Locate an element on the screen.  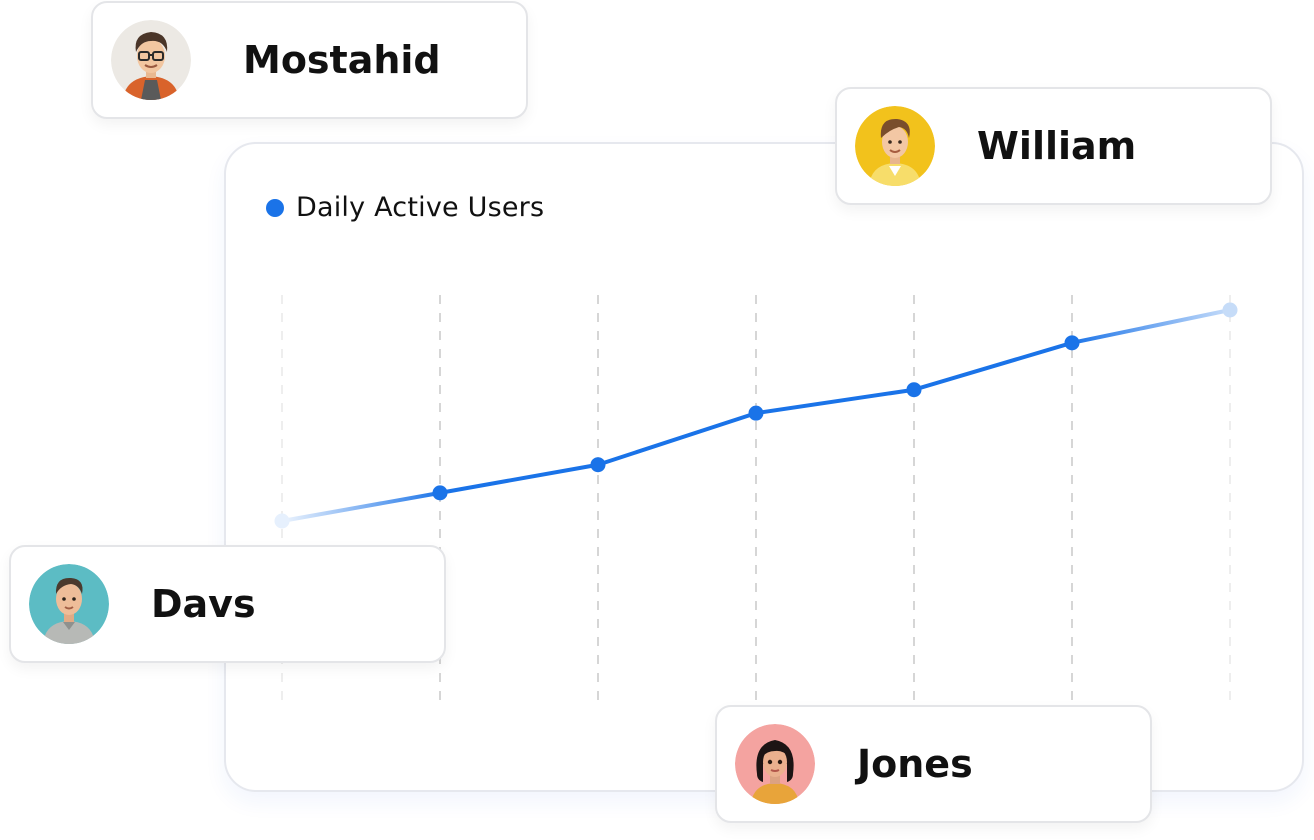
user-name: Mostahid is located at coordinates (342, 60).